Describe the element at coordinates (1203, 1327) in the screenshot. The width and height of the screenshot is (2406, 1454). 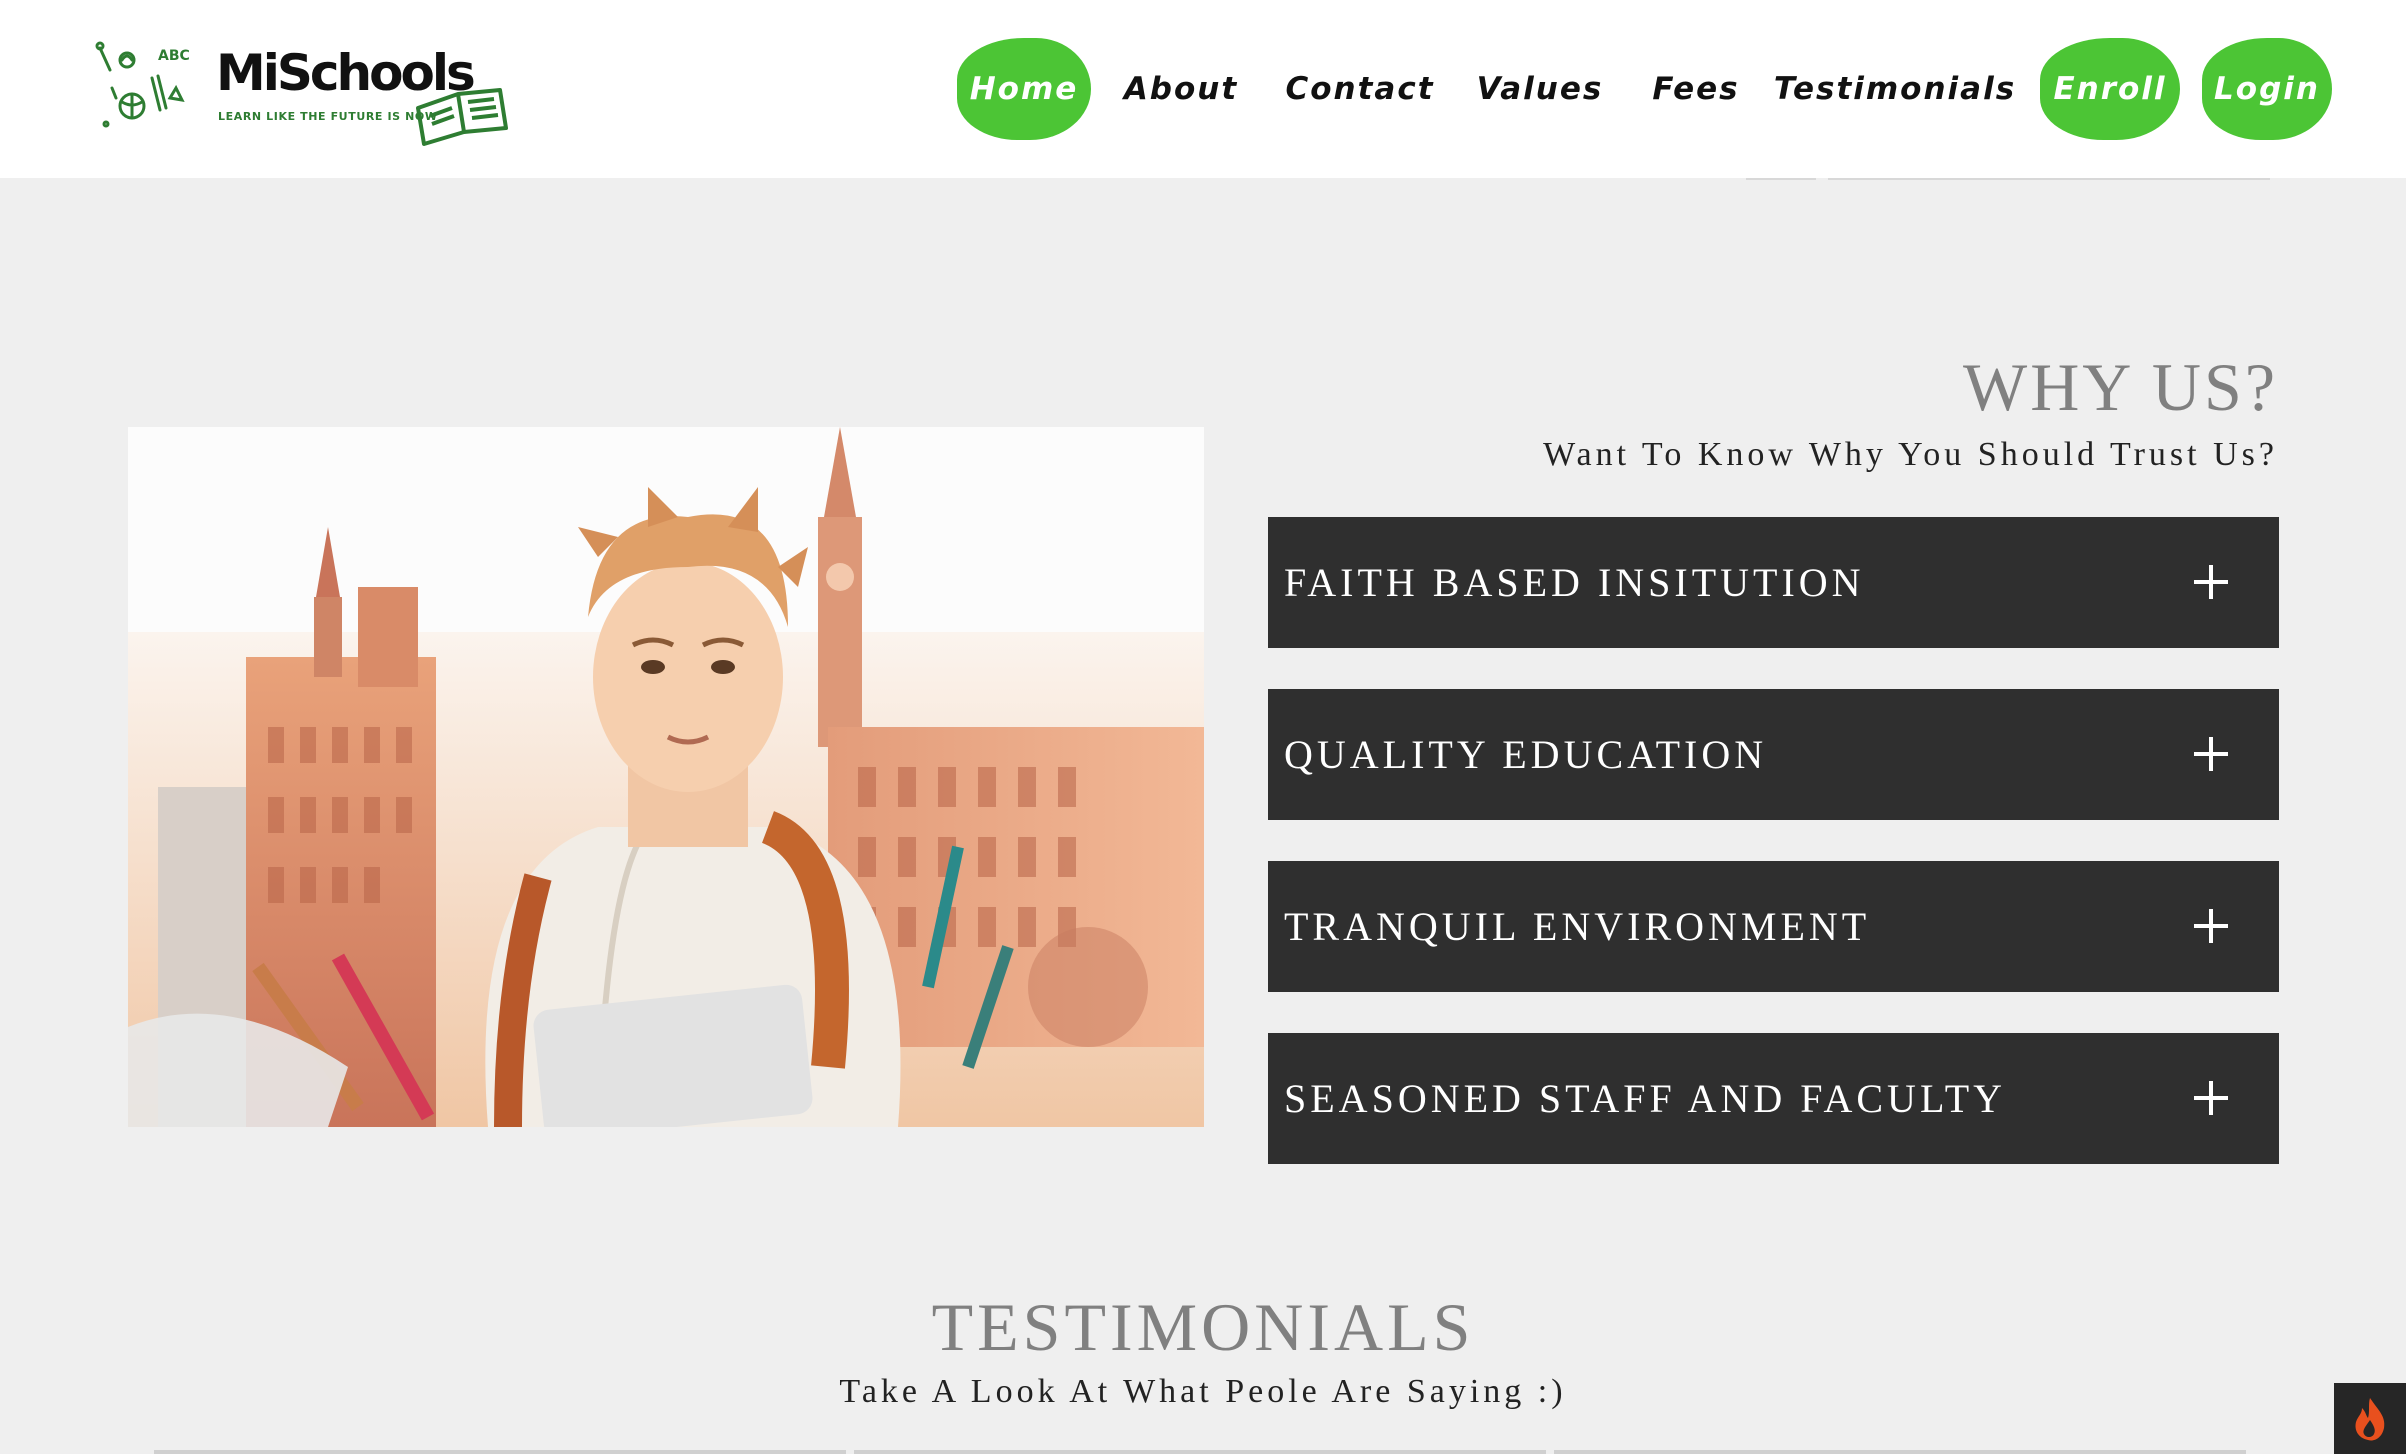
I see `testimonials-heading: TESTIMONIALS` at that location.